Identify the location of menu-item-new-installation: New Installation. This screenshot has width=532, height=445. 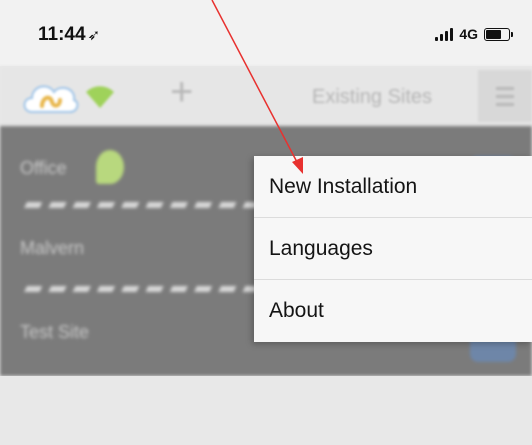
(393, 187).